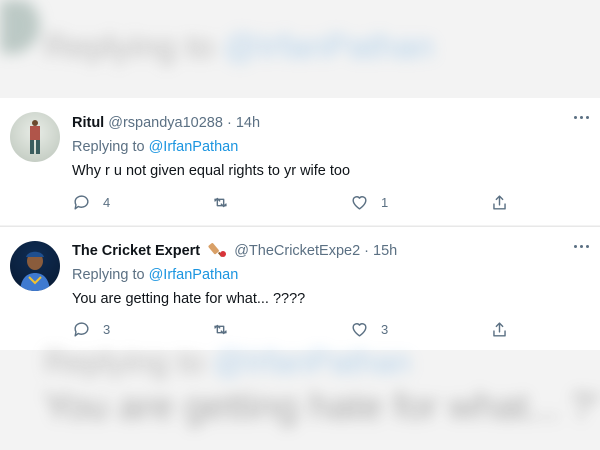 This screenshot has height=450, width=600. What do you see at coordinates (217, 250) in the screenshot?
I see `cricket-bat-emoji-icon` at bounding box center [217, 250].